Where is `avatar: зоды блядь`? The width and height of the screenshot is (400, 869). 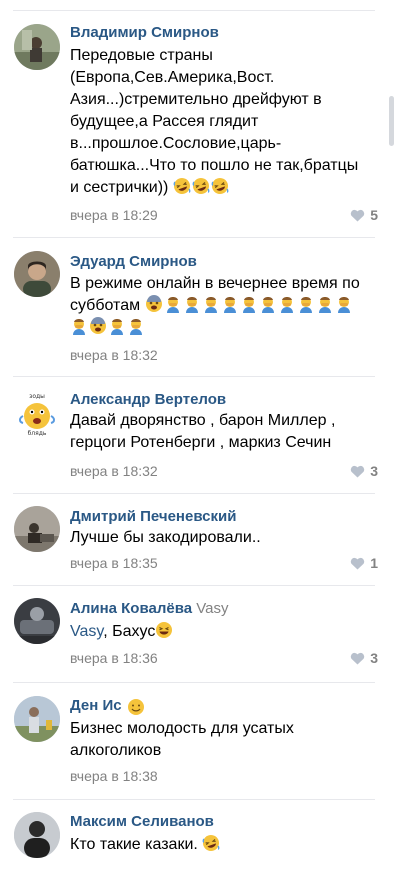
avatar: зоды блядь is located at coordinates (37, 413).